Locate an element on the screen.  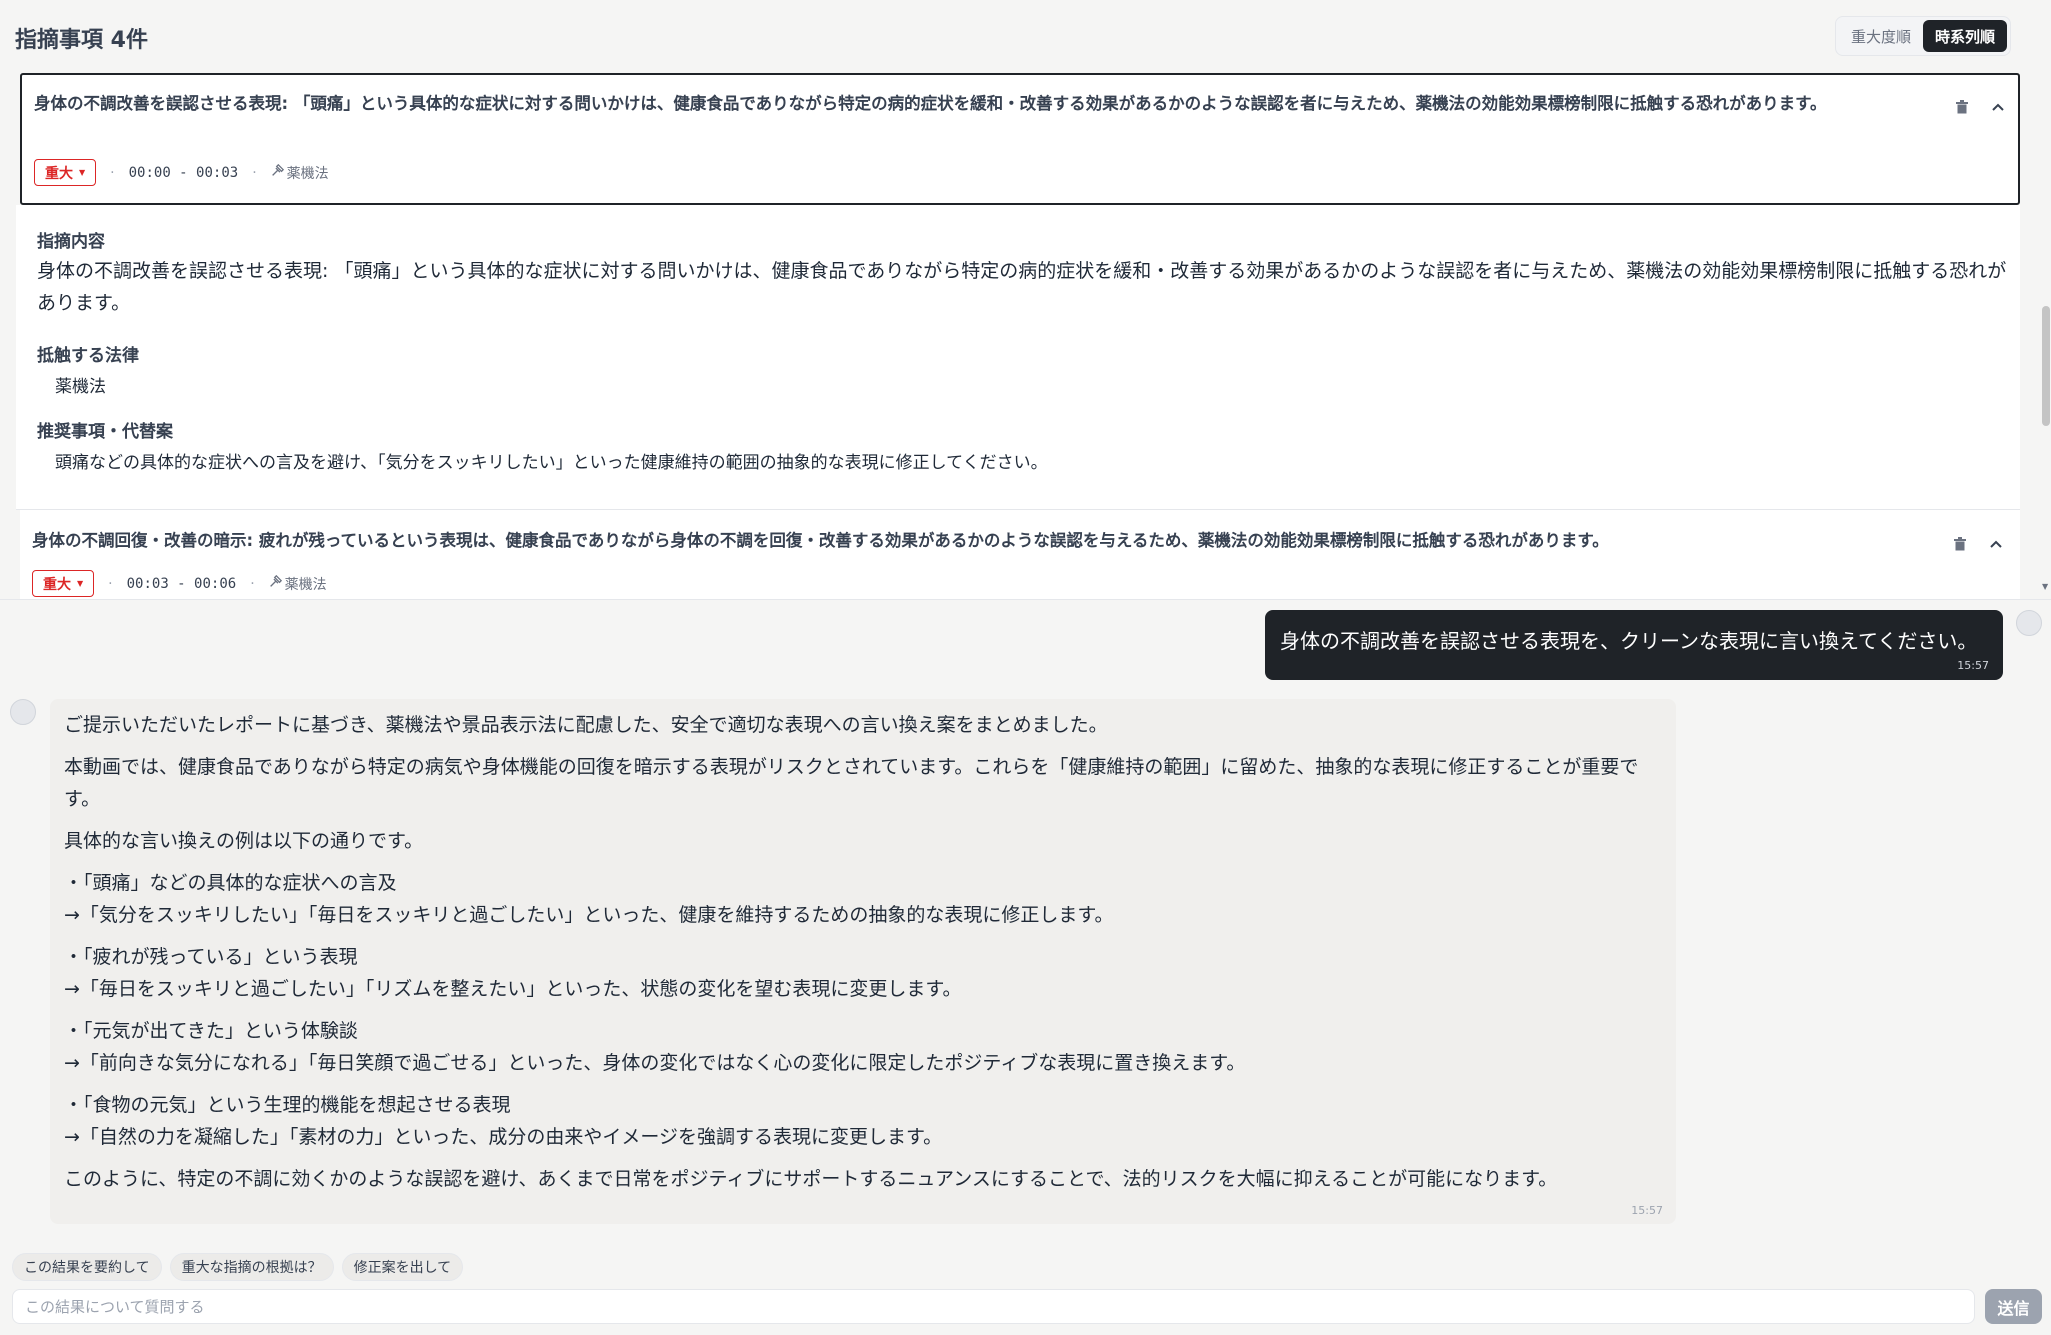
send-button: 送信 is located at coordinates (2013, 1306).